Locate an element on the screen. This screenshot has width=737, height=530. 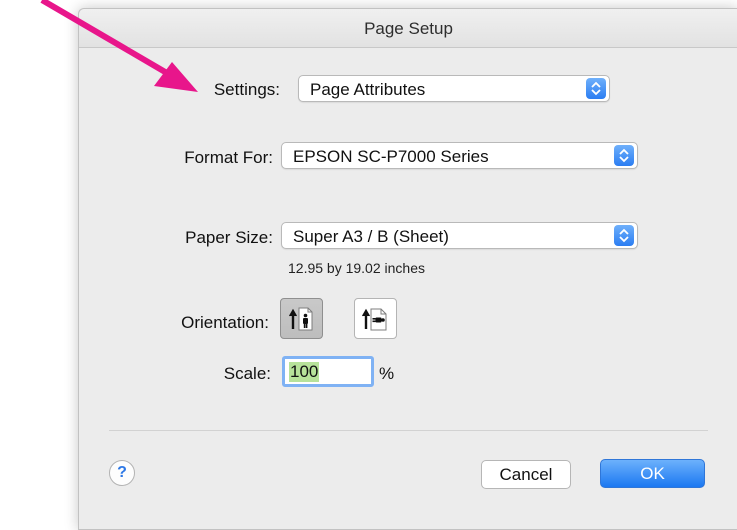
title-bar: Page Setup is located at coordinates (408, 28).